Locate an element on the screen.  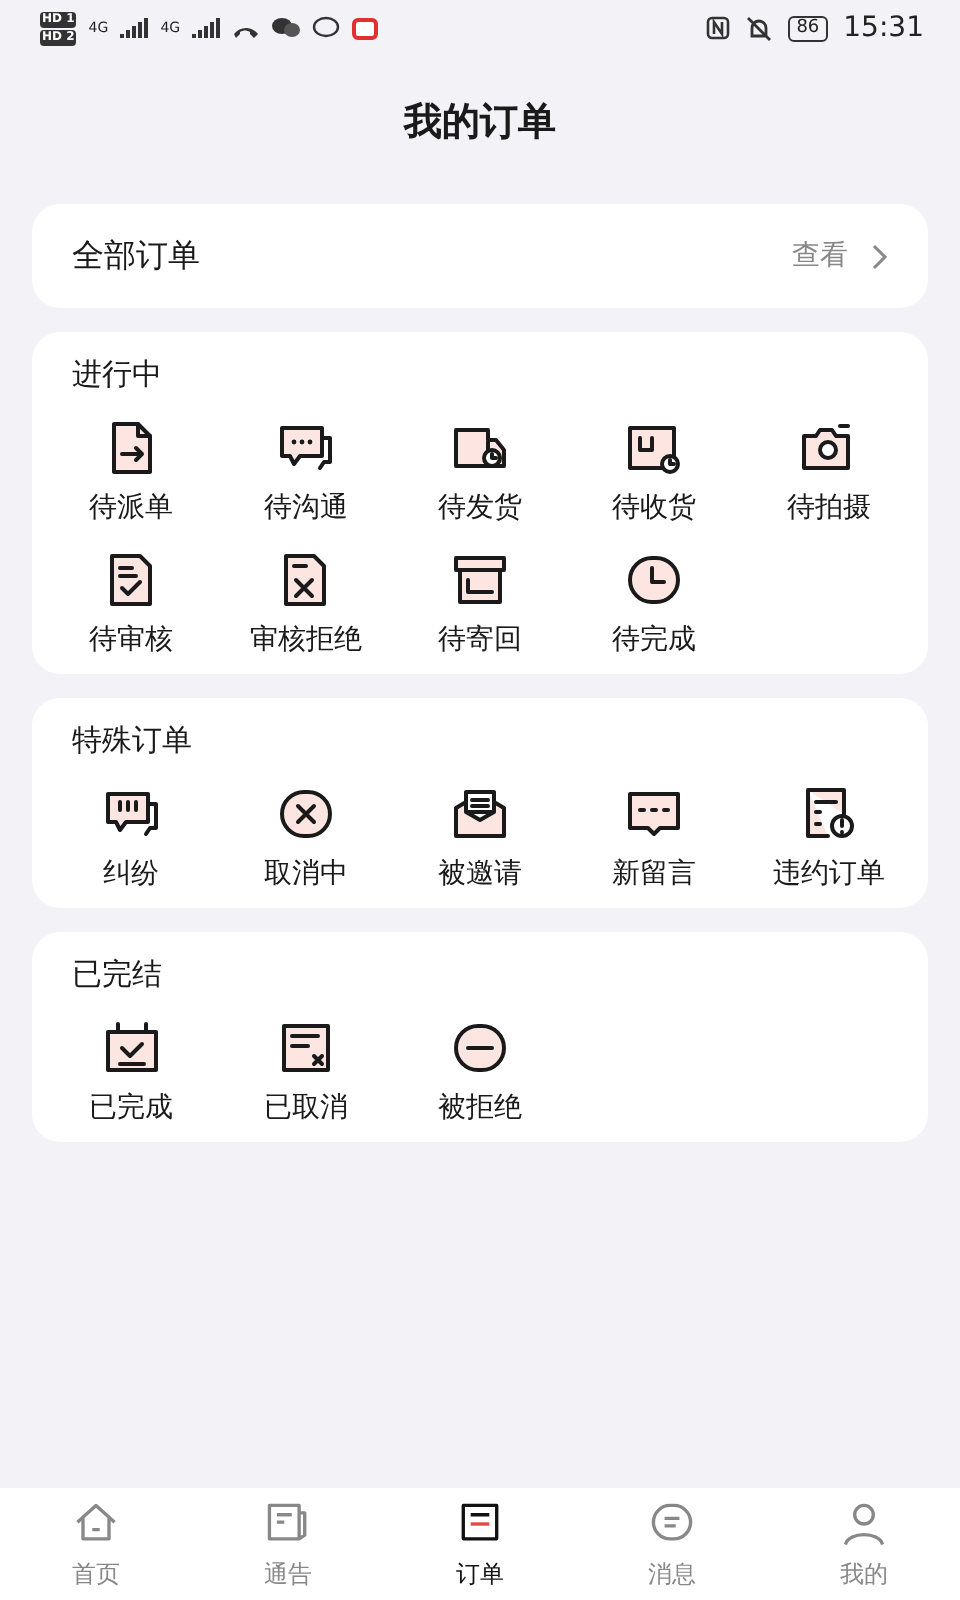
order-status-button: 被邀请 is located at coordinates (480, 838).